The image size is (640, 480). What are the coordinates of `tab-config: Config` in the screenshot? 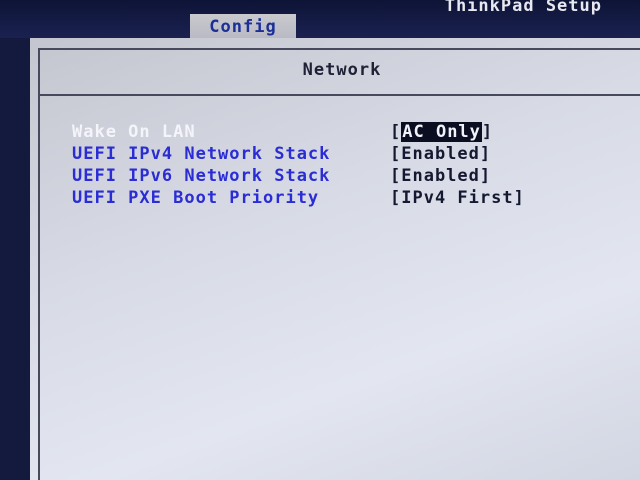 It's located at (243, 26).